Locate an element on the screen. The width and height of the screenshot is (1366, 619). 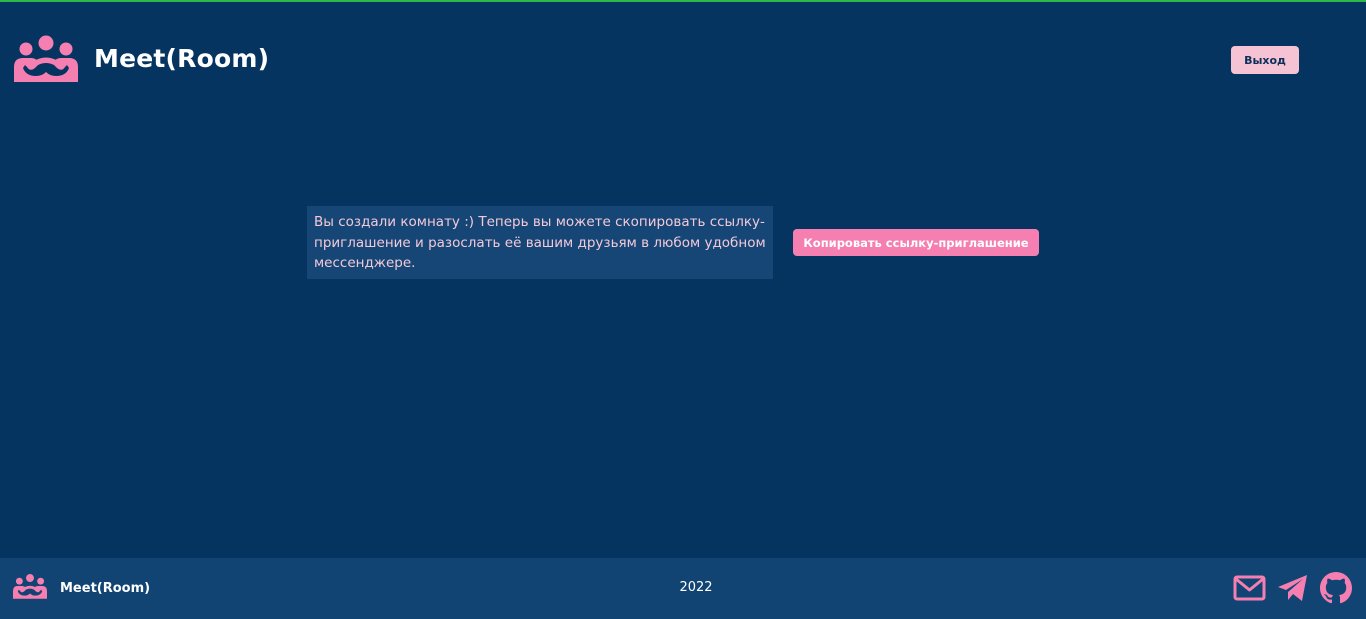
mail-icon is located at coordinates (1249, 588).